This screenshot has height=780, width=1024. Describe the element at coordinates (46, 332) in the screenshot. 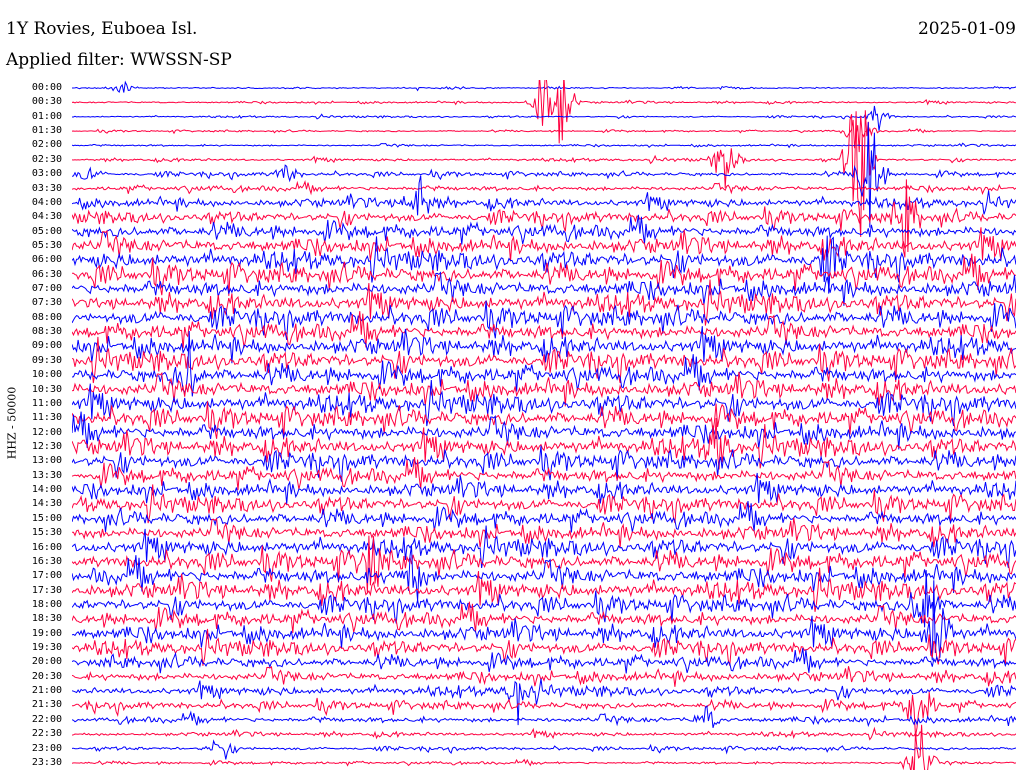

I see `row-time-label: 08:30` at that location.